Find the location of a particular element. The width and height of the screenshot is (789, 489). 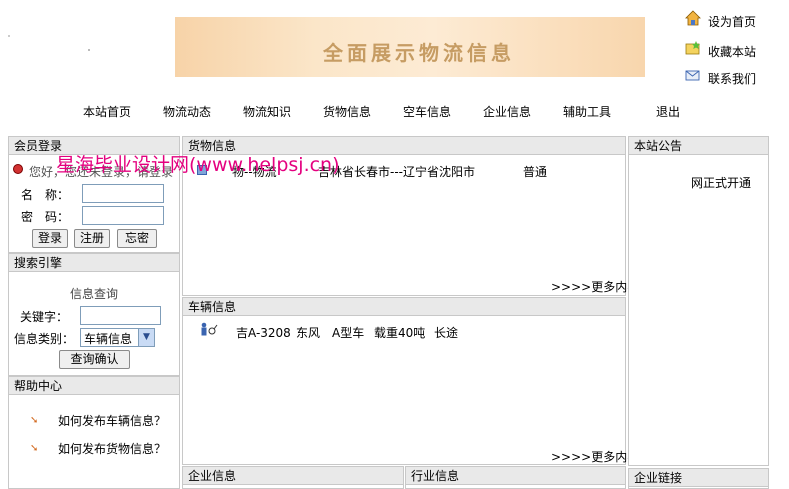

search-subtitle: 信息查询 is located at coordinates (94, 294).